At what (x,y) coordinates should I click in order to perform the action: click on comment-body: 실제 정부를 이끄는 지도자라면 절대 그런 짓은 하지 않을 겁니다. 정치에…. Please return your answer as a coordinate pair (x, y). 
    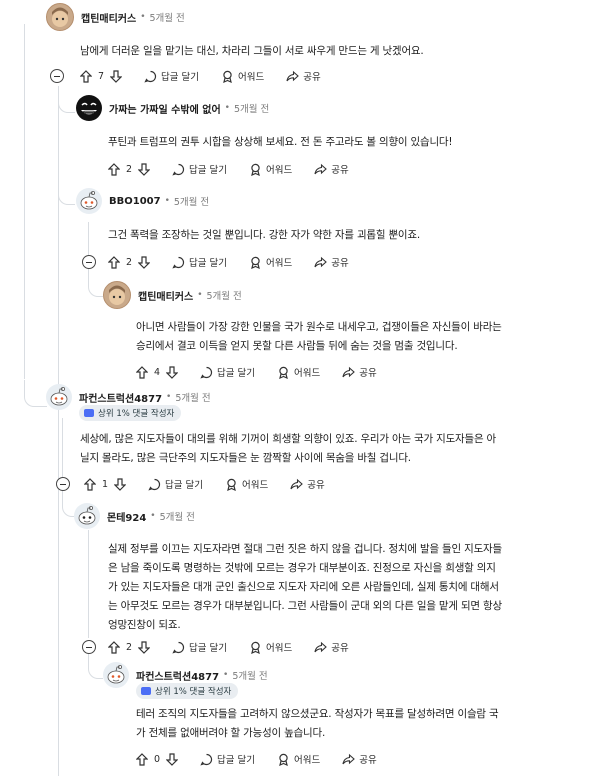
    Looking at the image, I should click on (350, 587).